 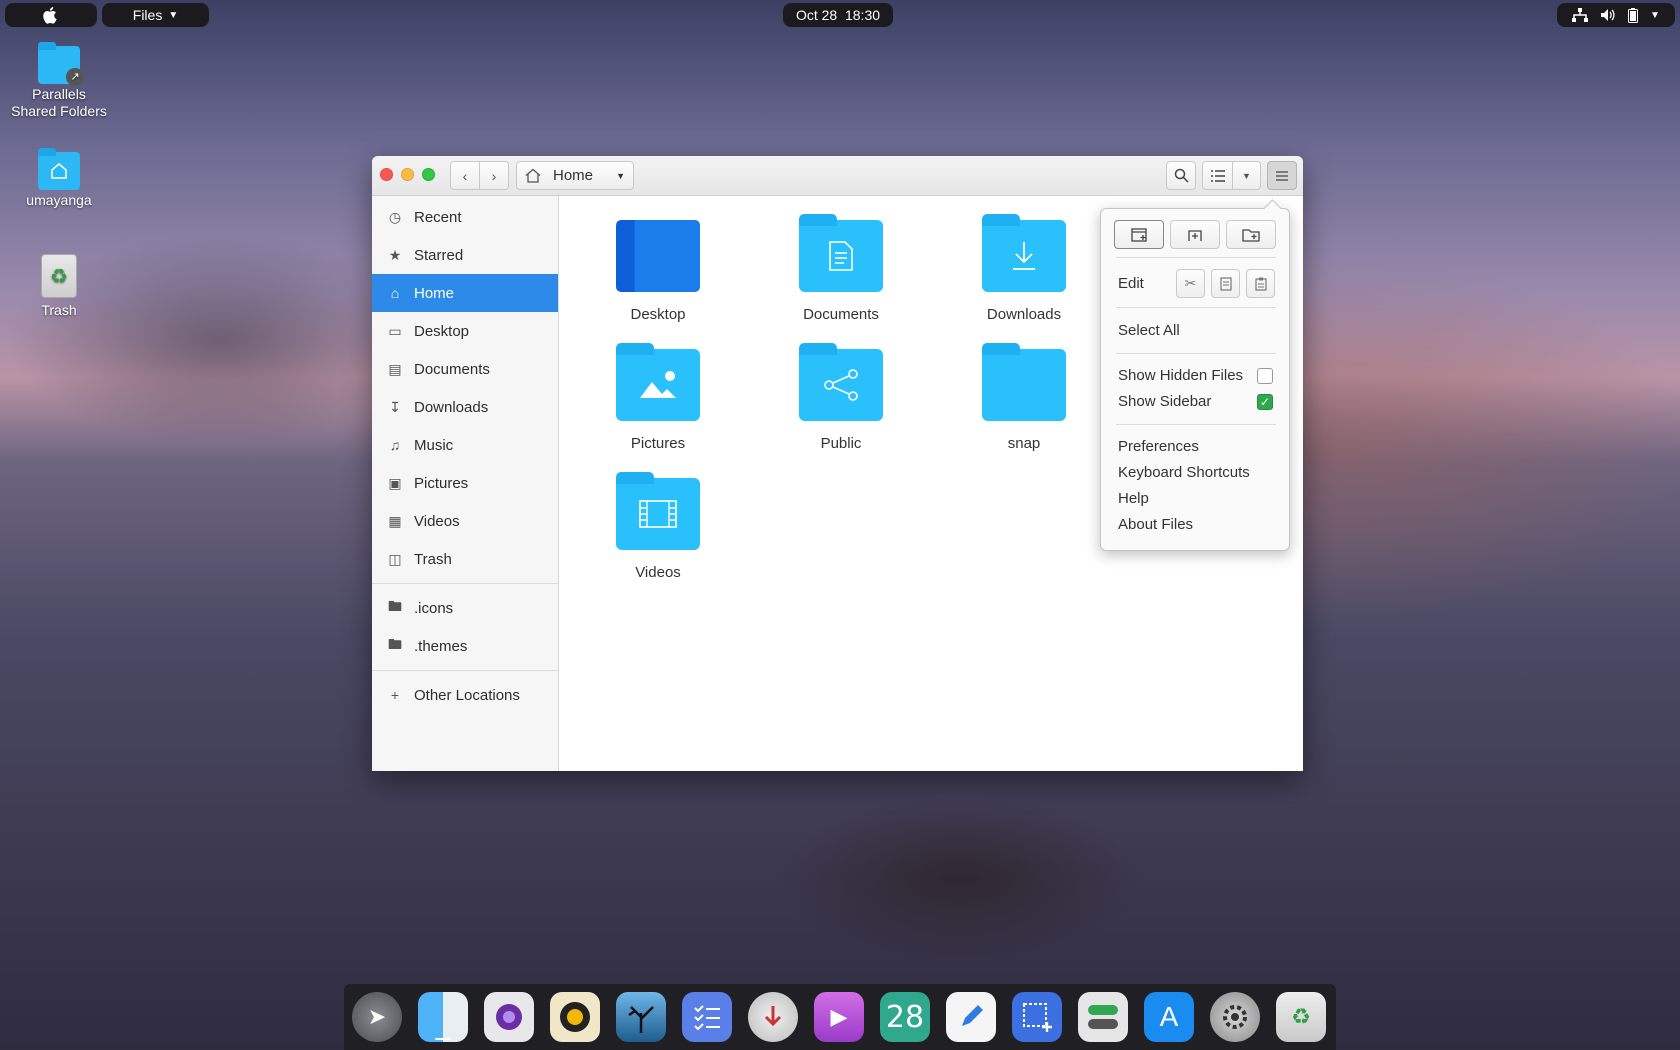 I want to click on main-menu-button, so click(x=1282, y=175).